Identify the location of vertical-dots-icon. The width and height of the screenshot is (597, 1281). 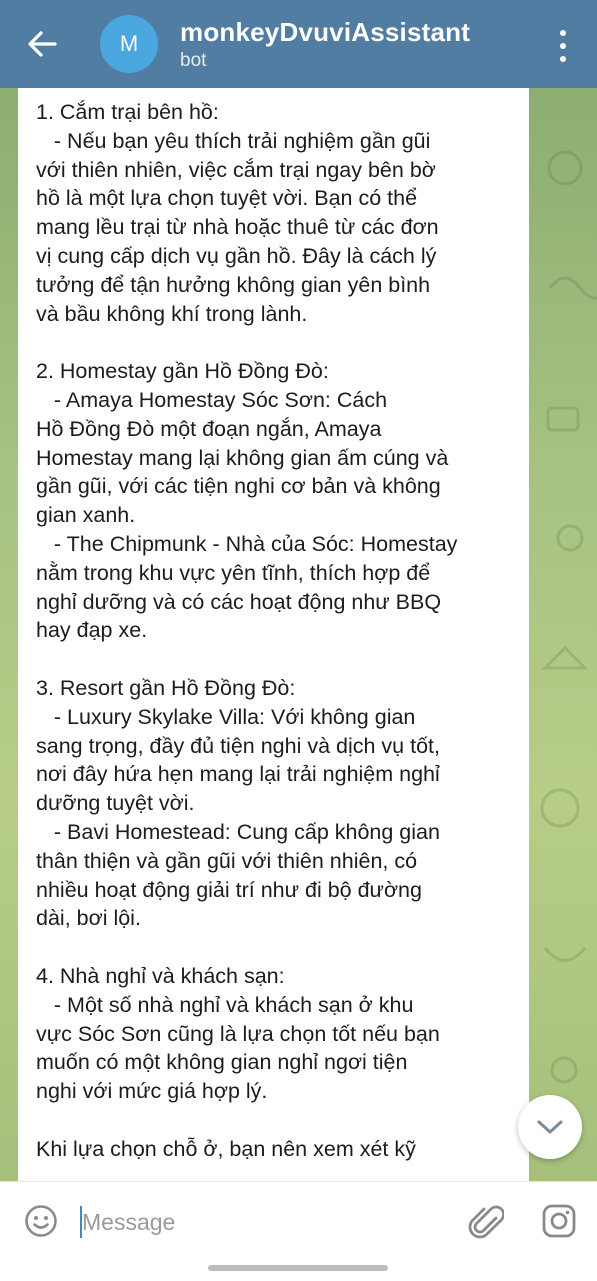
(563, 33).